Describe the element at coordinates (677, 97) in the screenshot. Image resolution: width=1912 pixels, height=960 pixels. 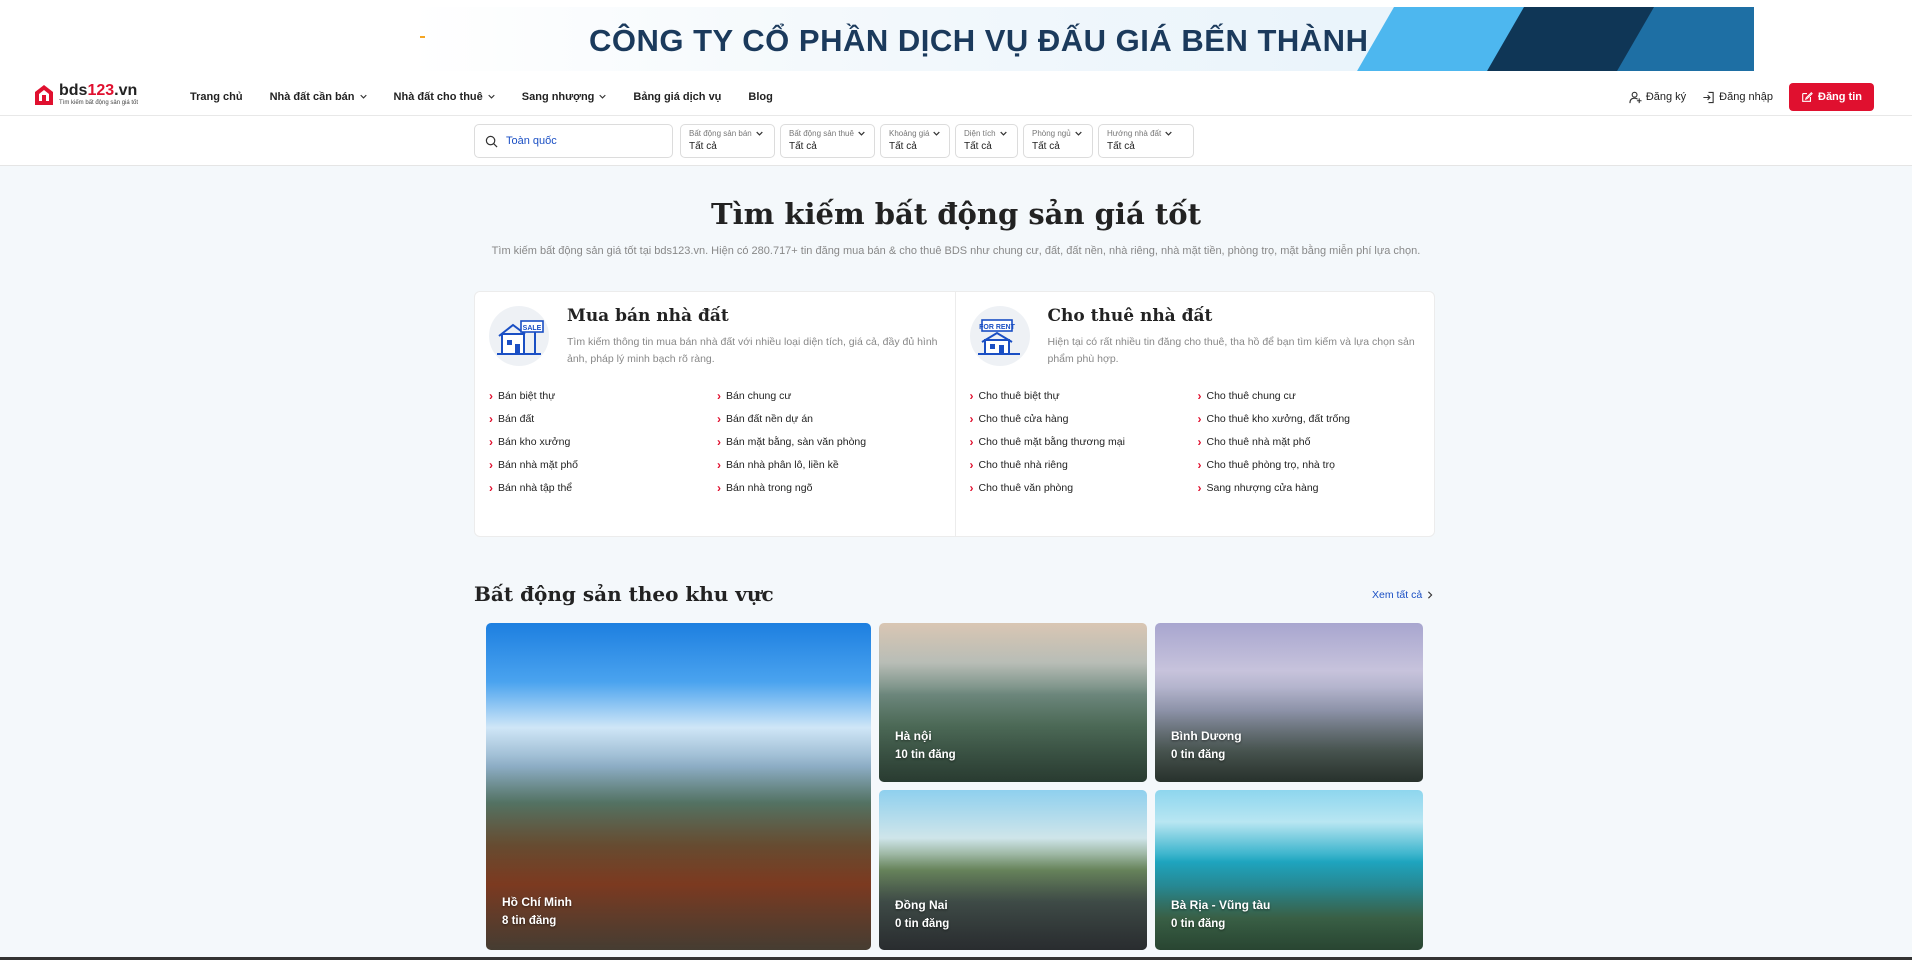
I see `nav-pricing: Bảng giá dịch vụ` at that location.